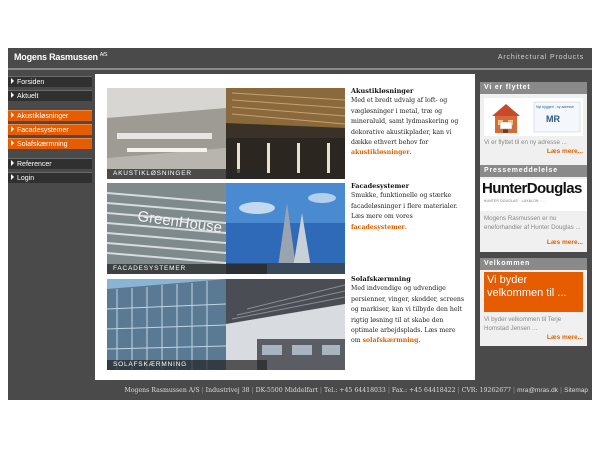 Image resolution: width=600 pixels, height=450 pixels. What do you see at coordinates (533, 117) in the screenshot?
I see `moved-image: Nyt byggeri - ny adresse MR` at bounding box center [533, 117].